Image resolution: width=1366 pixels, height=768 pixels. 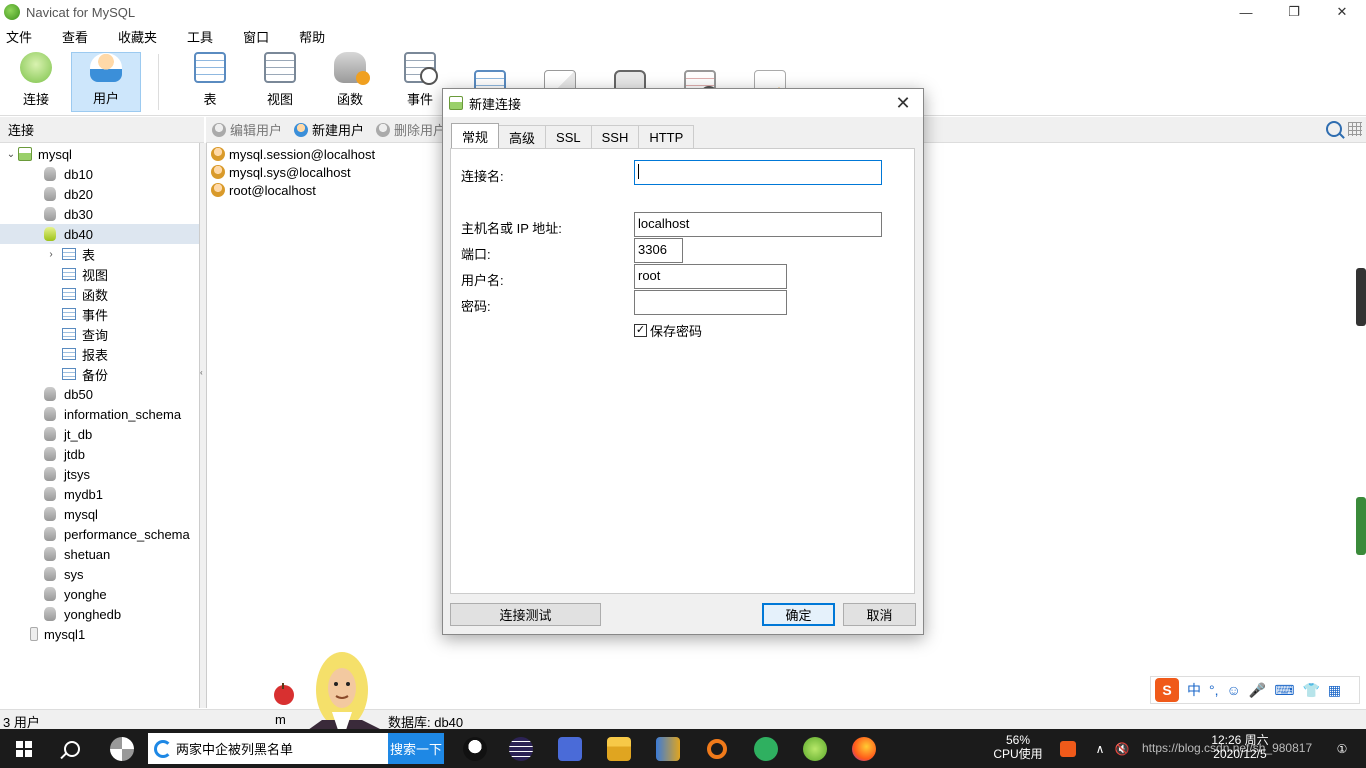 I want to click on volume-icon: 🔇, so click(x=1122, y=748).